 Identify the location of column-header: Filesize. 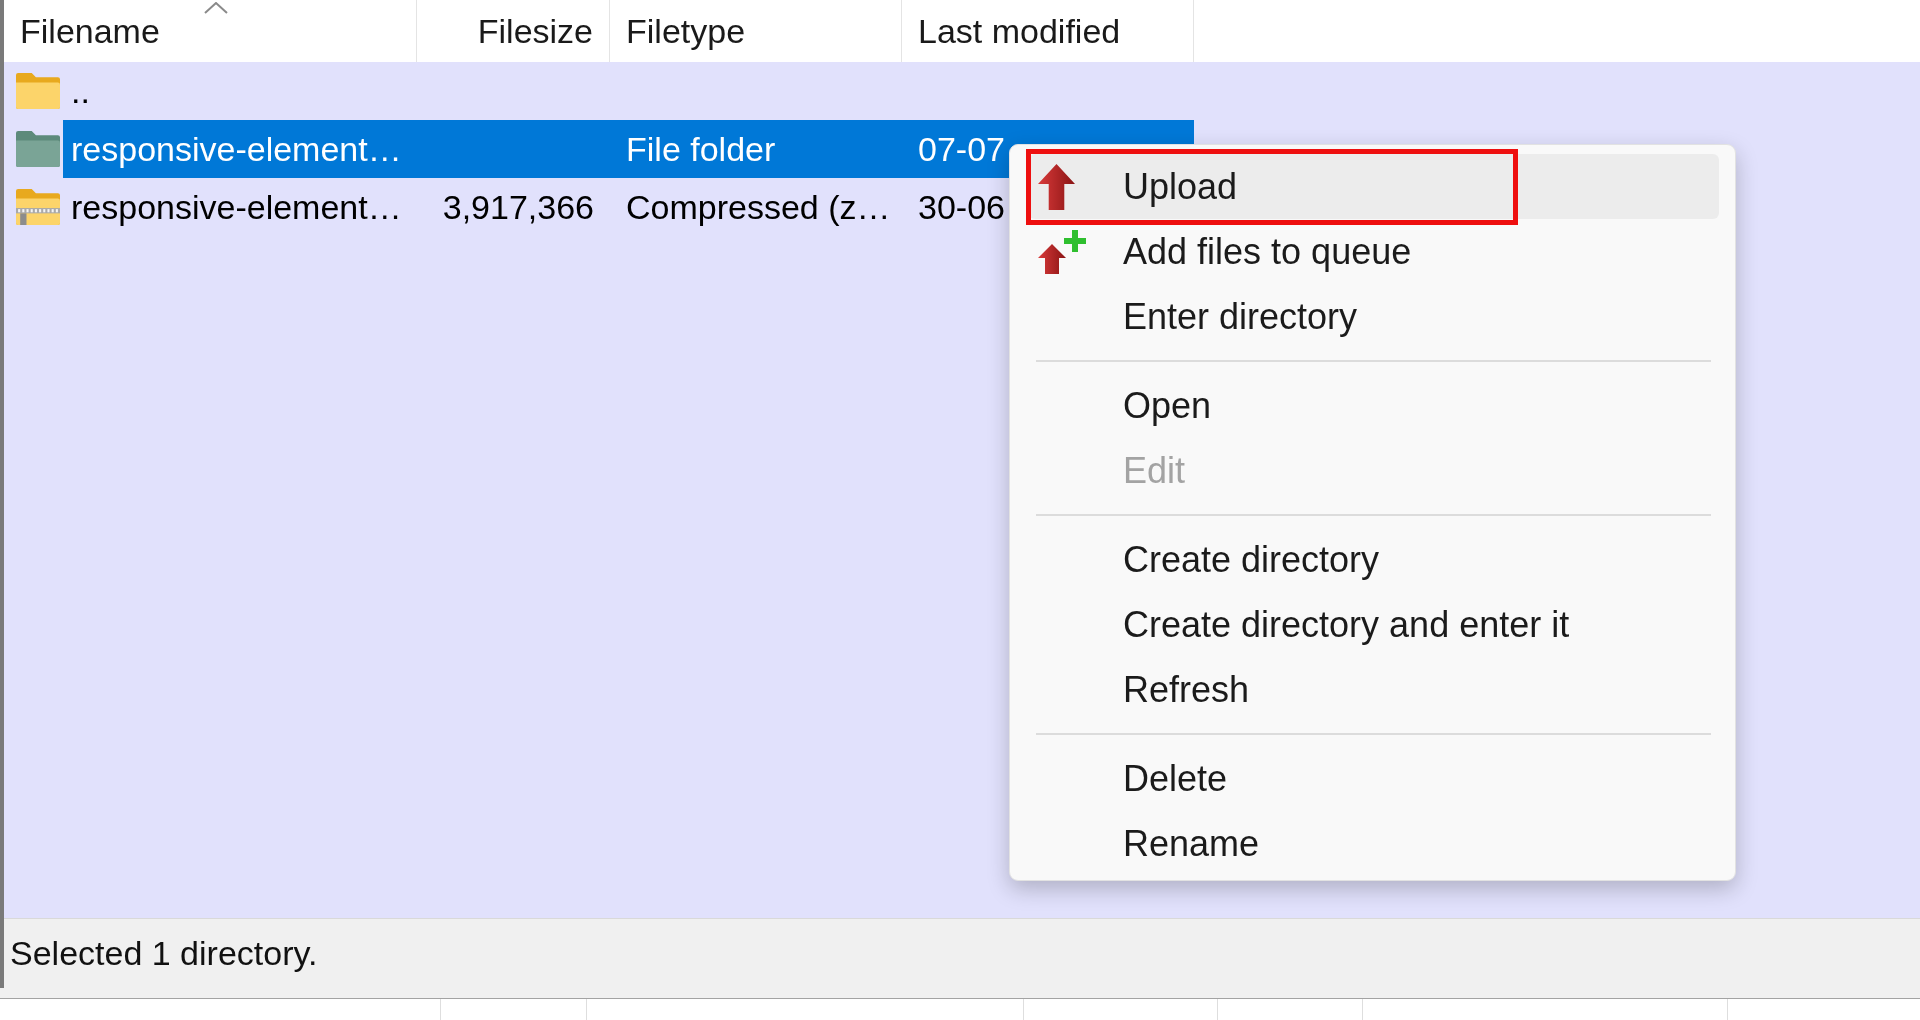
(513, 31).